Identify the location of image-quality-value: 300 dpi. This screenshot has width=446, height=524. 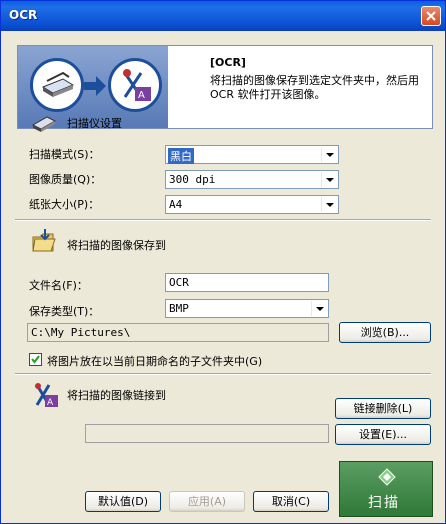
(192, 179).